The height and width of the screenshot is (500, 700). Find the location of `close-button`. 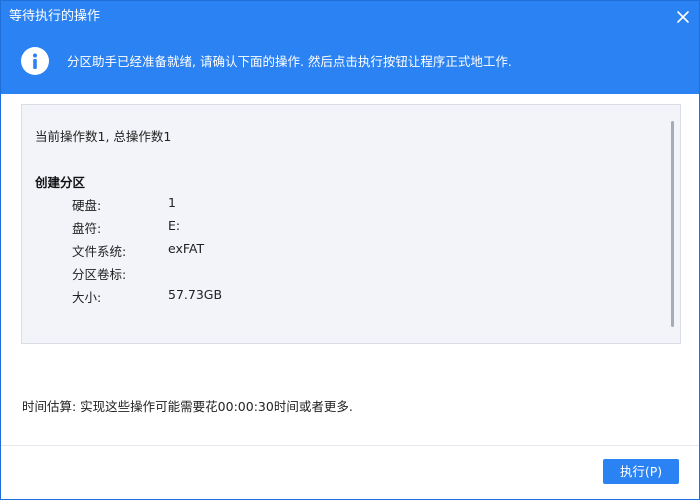

close-button is located at coordinates (683, 17).